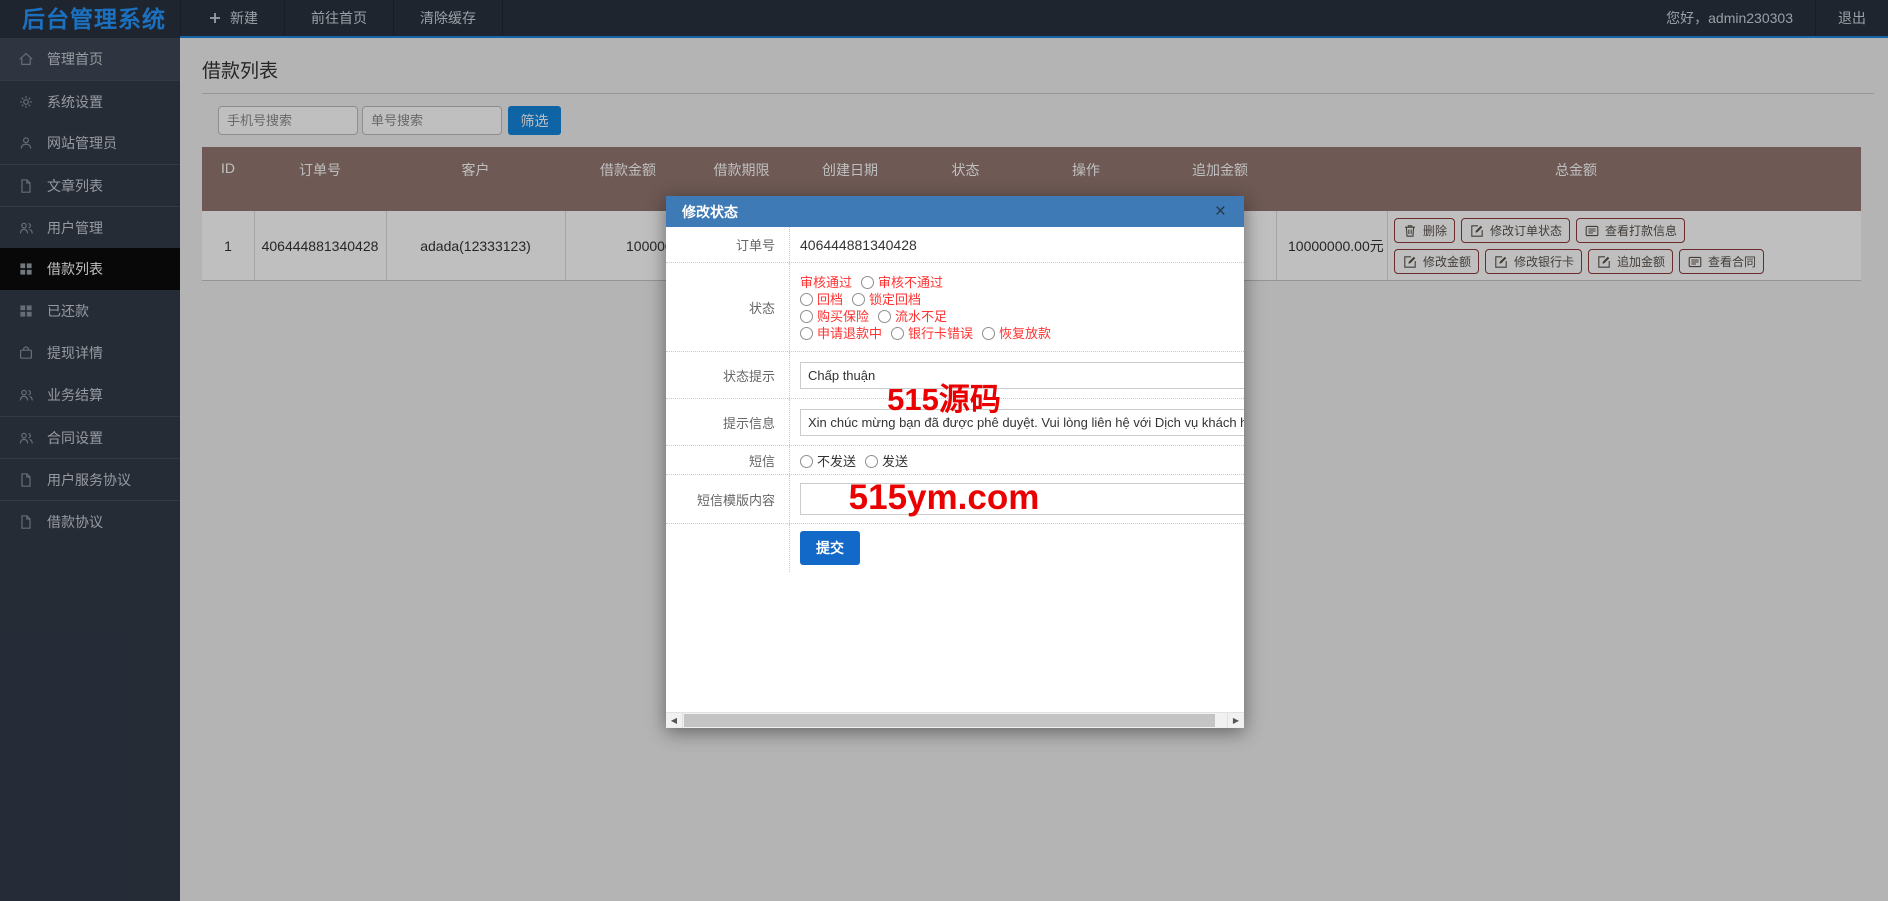  I want to click on status-option-申请退款中: 申请退款中, so click(841, 333).